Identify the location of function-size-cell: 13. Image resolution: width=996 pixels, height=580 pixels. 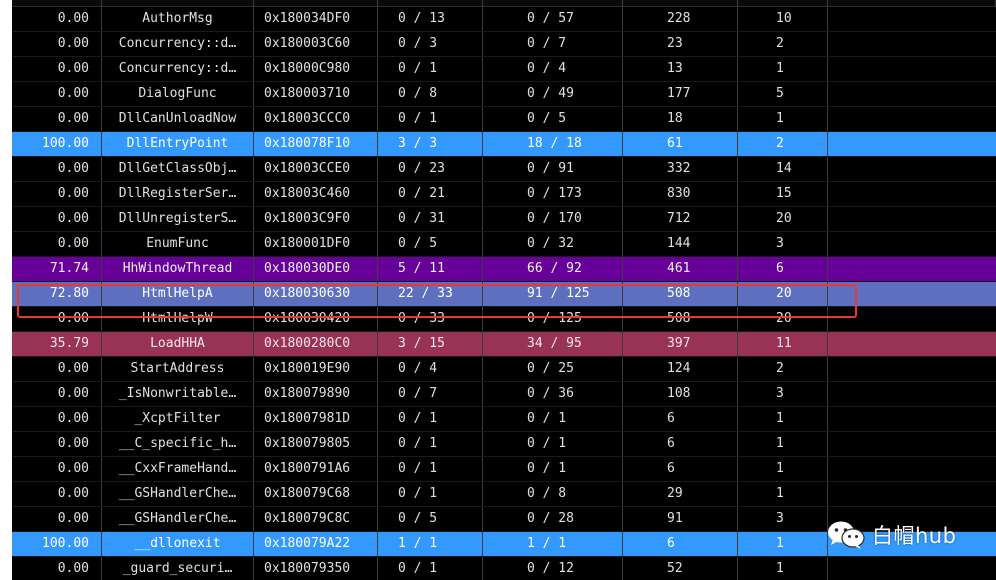
(680, 69).